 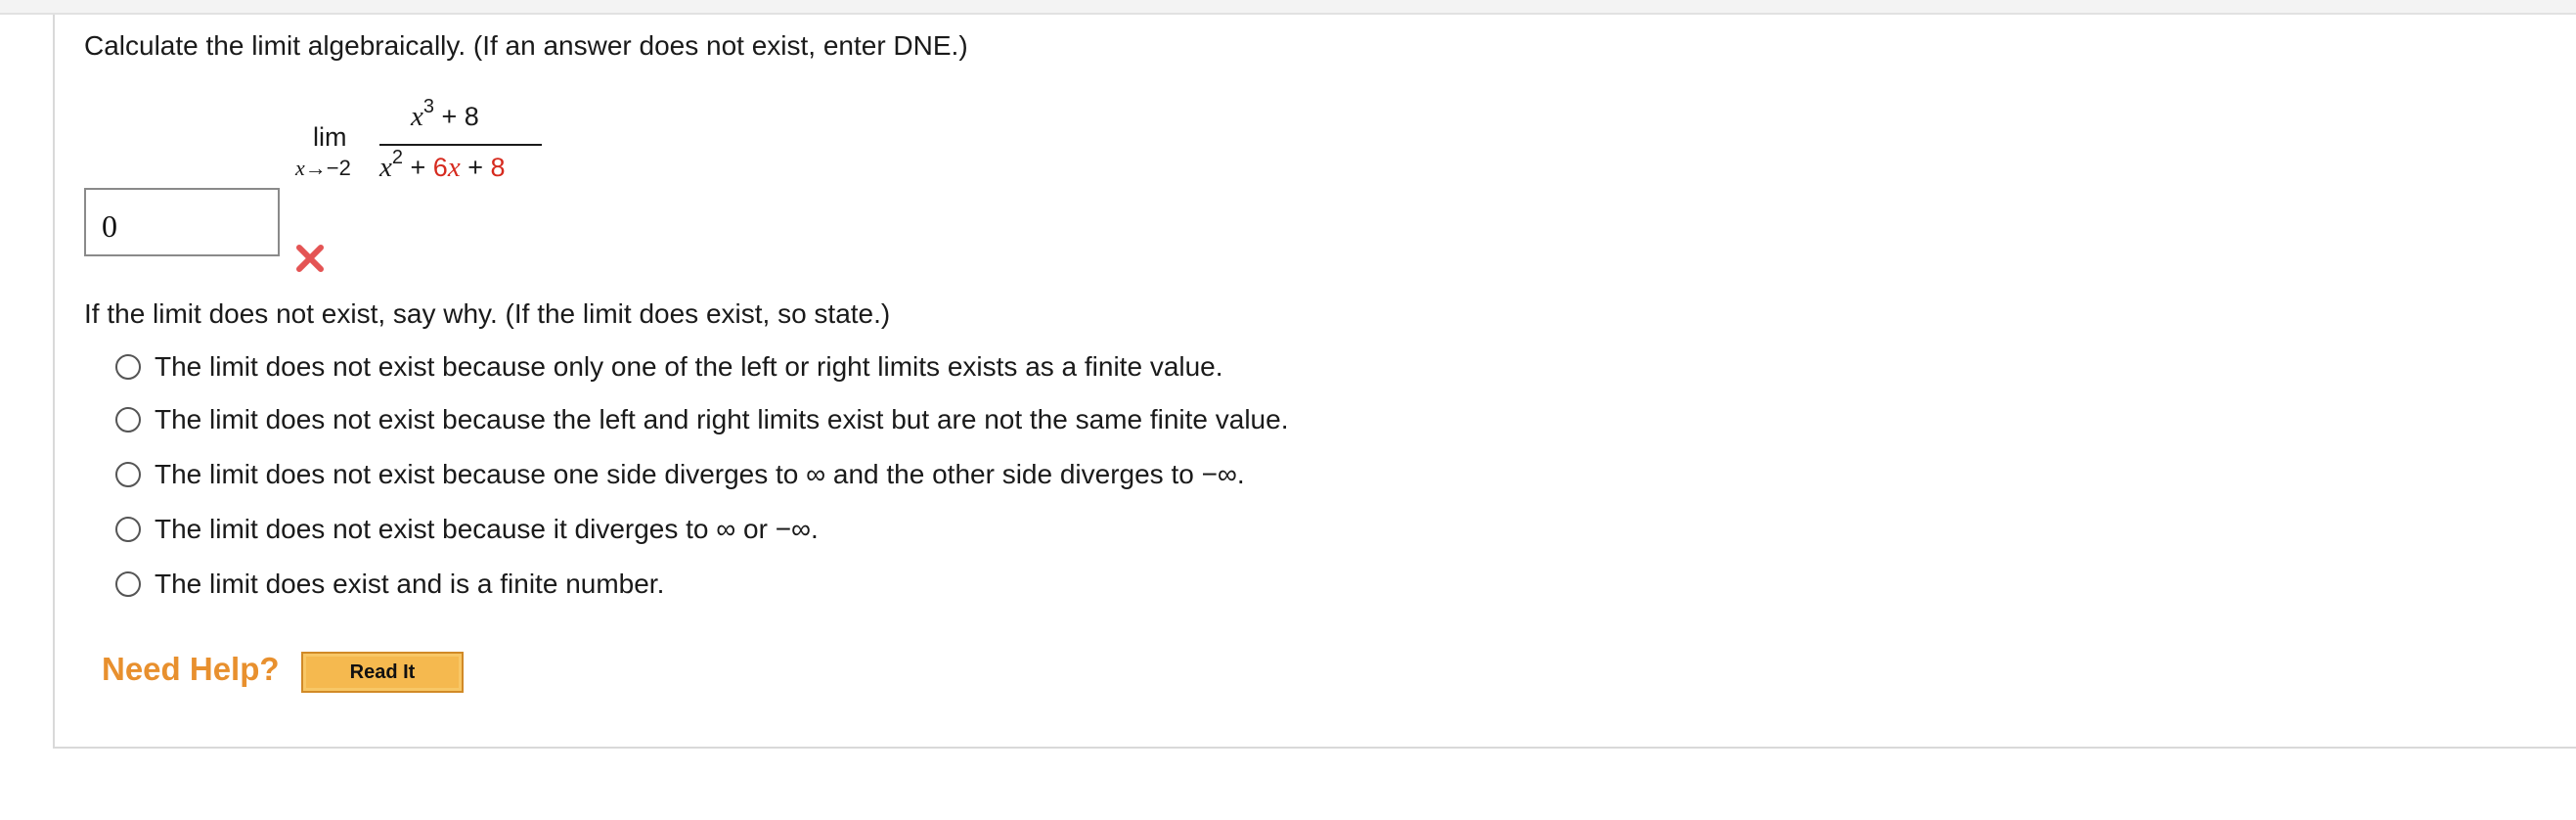 What do you see at coordinates (330, 137) in the screenshot?
I see `lim-word: lim` at bounding box center [330, 137].